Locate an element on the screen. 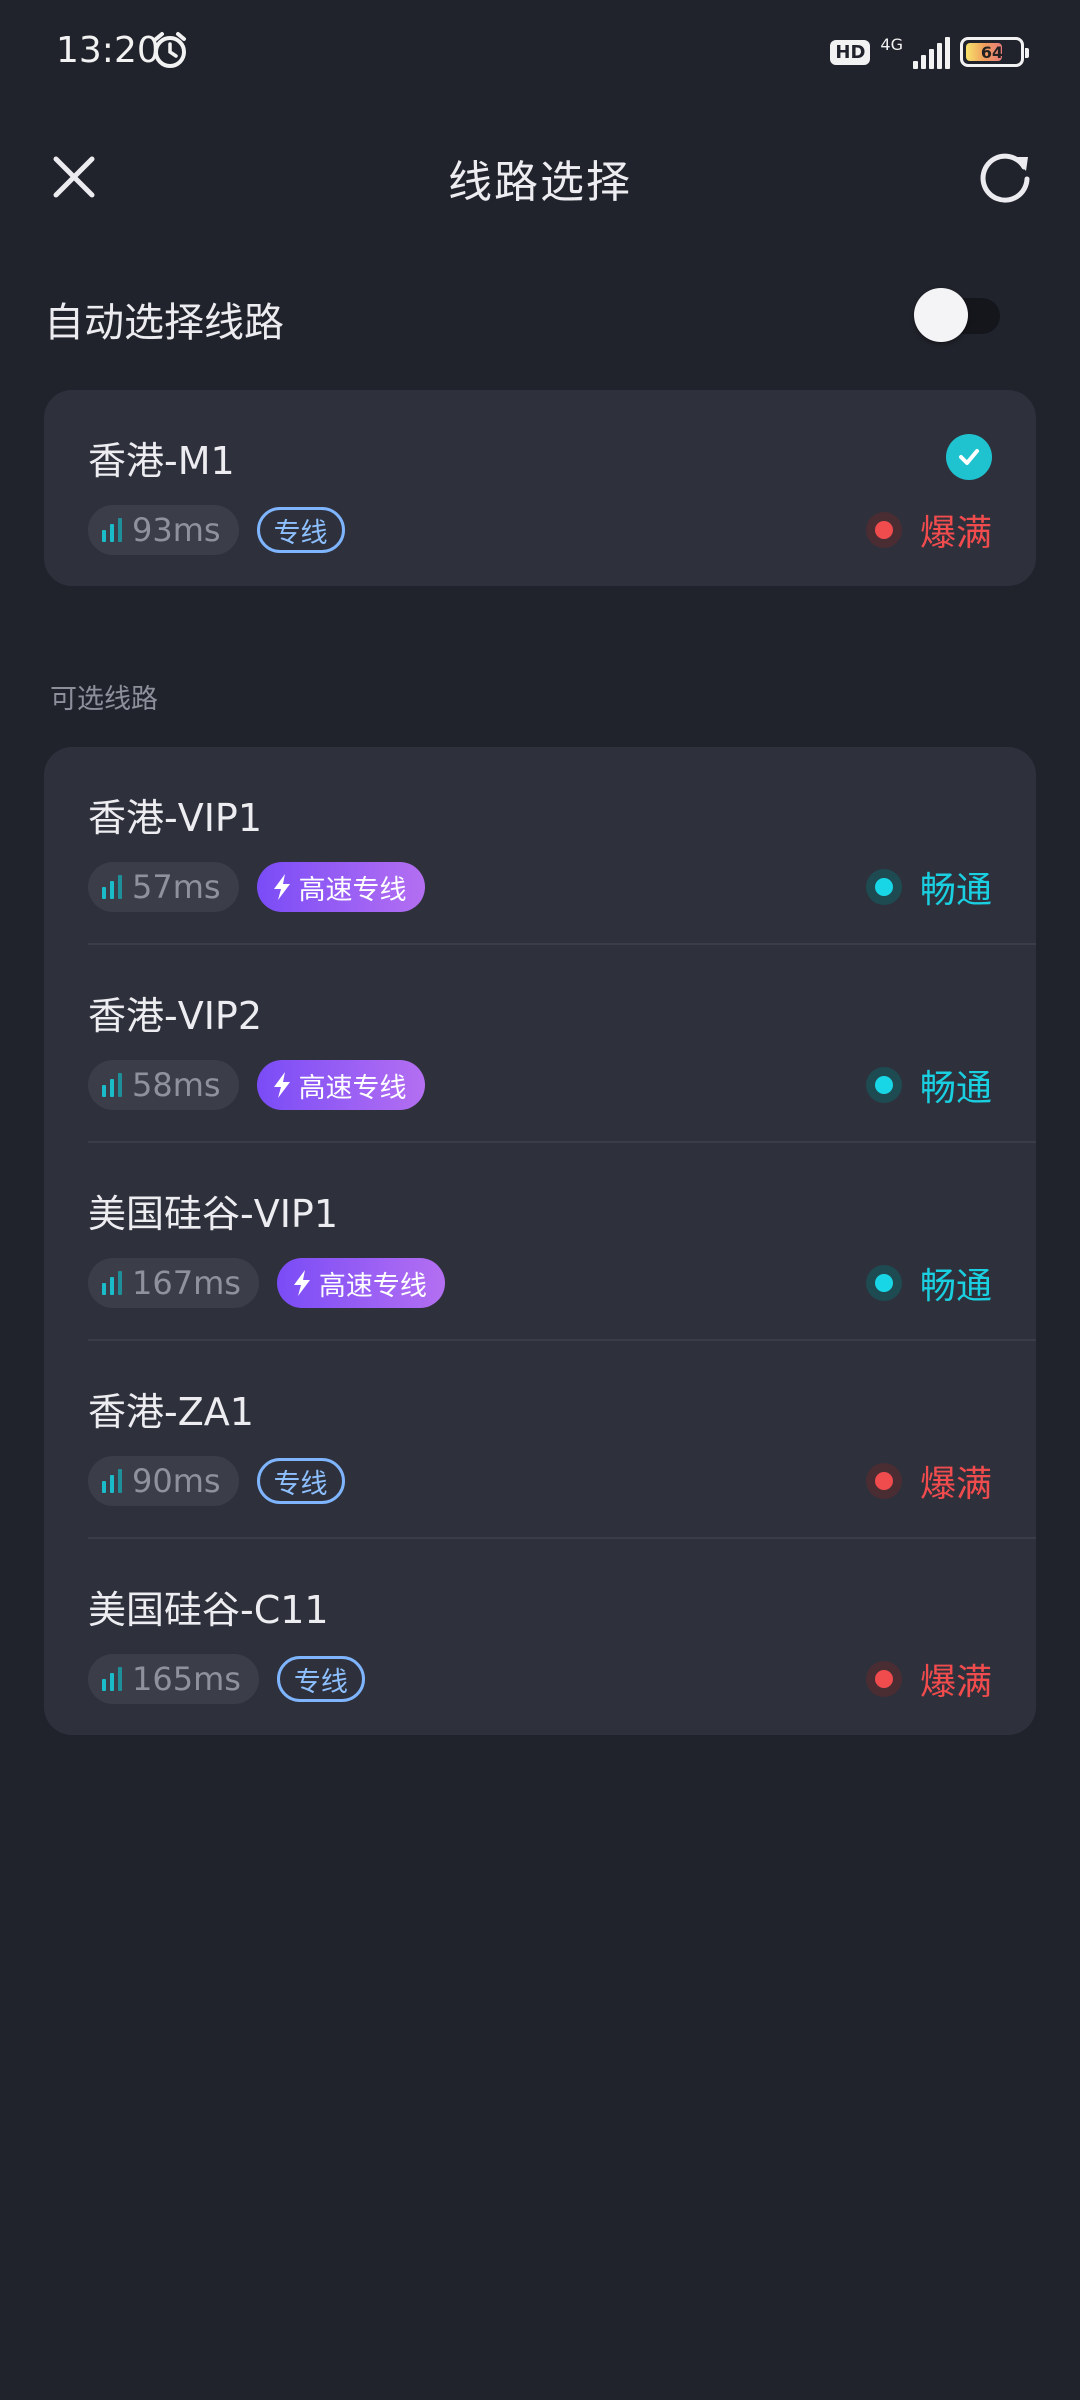 The width and height of the screenshot is (1080, 2400). route-name: 美国硅谷-VIP1 is located at coordinates (213, 1214).